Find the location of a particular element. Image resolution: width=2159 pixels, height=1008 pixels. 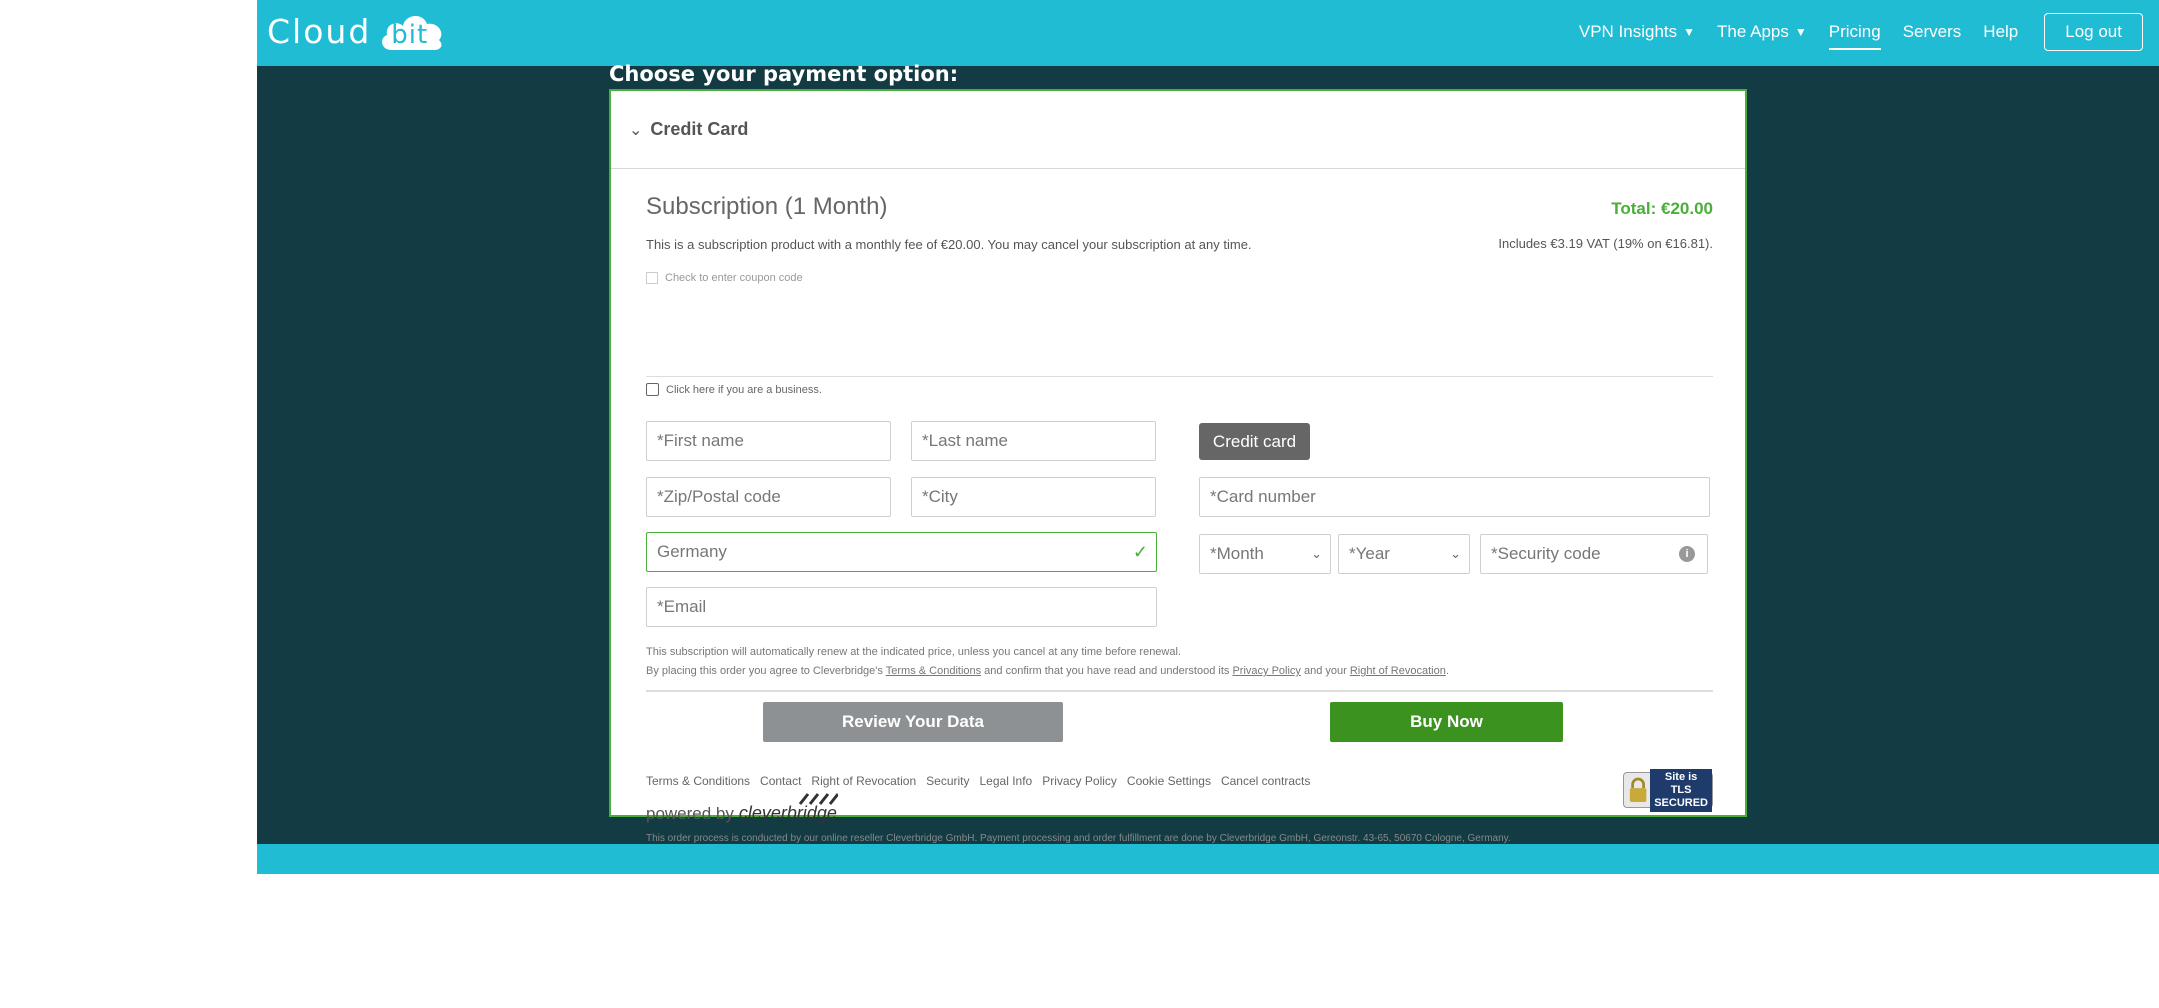

agreement-text-and: and your is located at coordinates (1325, 671).